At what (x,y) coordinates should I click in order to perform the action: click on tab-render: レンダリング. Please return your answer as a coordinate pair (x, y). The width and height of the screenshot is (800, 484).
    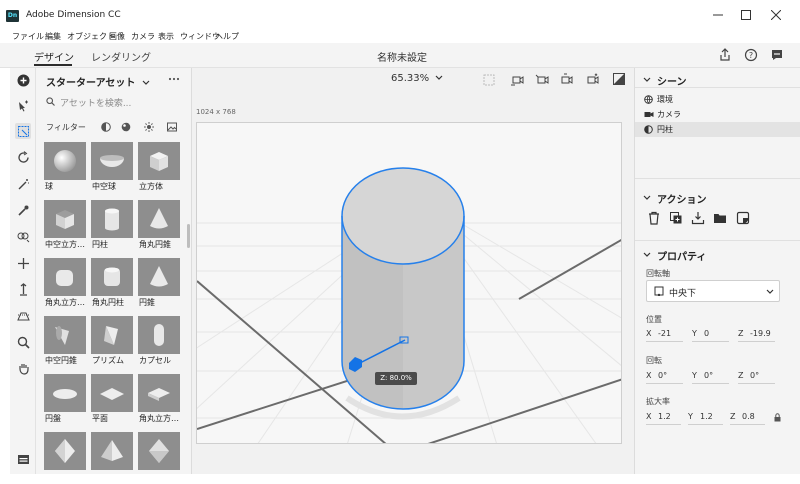
    Looking at the image, I should click on (121, 56).